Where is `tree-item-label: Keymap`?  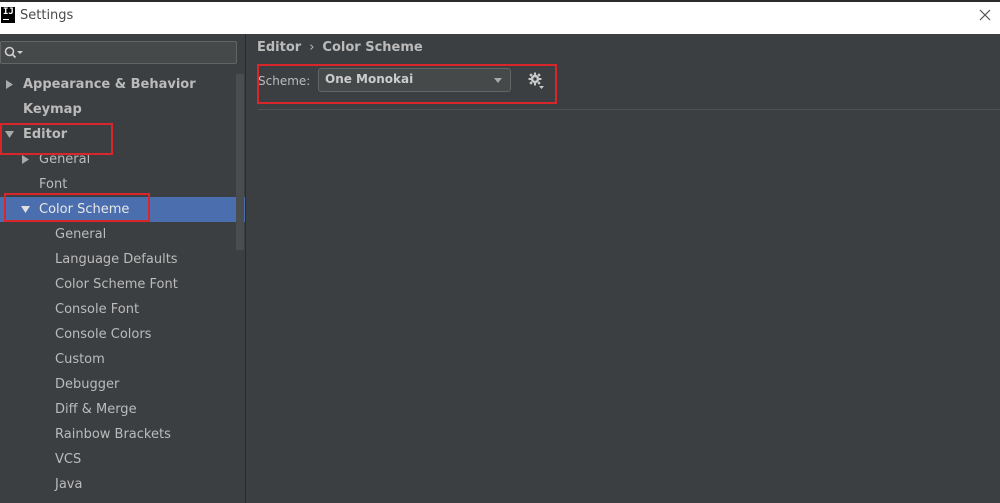 tree-item-label: Keymap is located at coordinates (52, 109).